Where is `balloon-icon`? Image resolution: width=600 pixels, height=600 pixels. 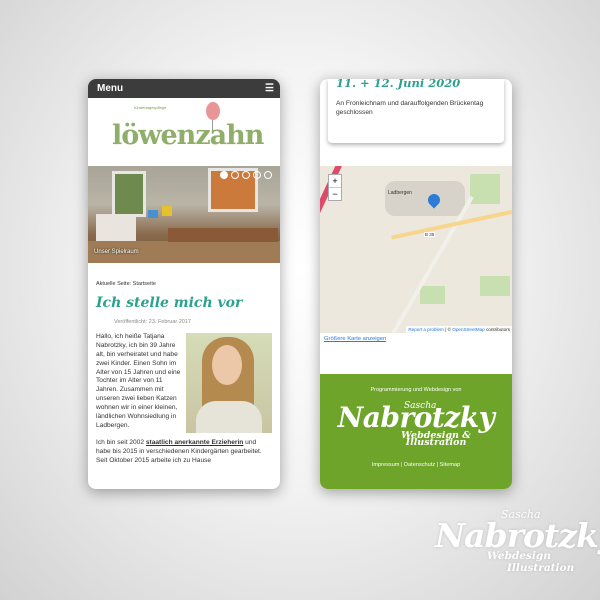 balloon-icon is located at coordinates (213, 111).